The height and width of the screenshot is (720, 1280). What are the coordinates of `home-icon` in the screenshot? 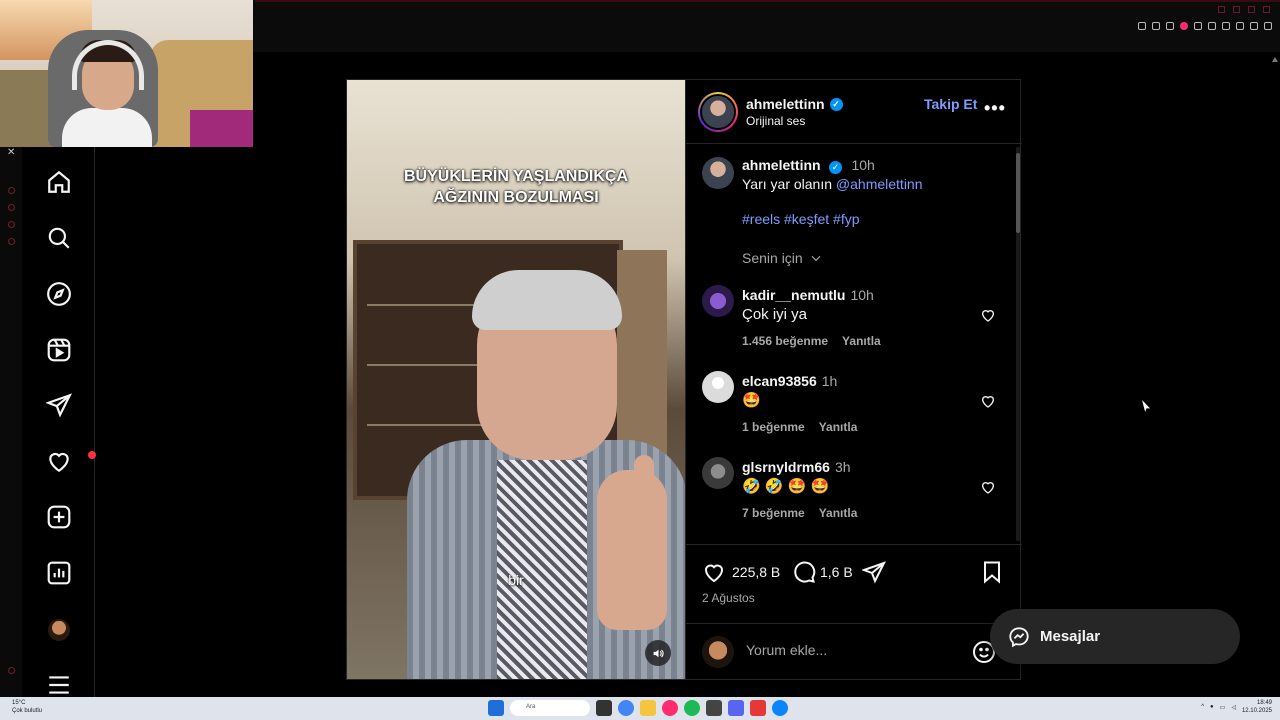 It's located at (59, 182).